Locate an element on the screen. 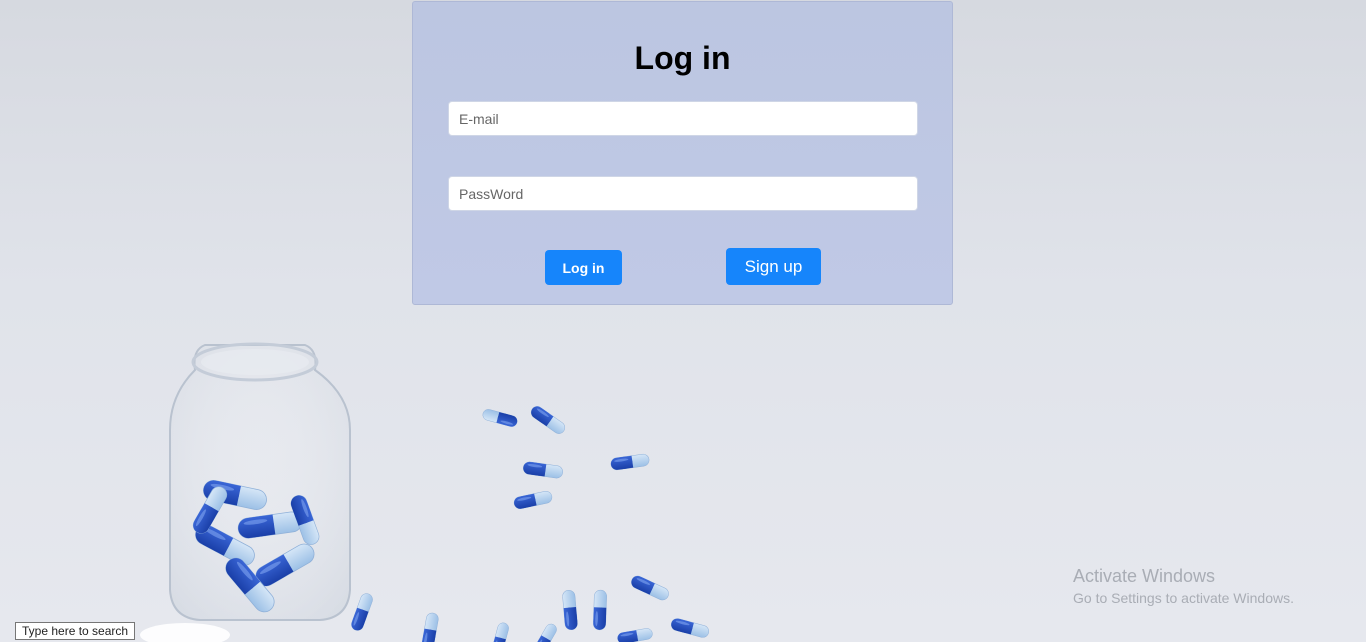 This screenshot has height=642, width=1366. signup-button: Sign up is located at coordinates (773, 266).